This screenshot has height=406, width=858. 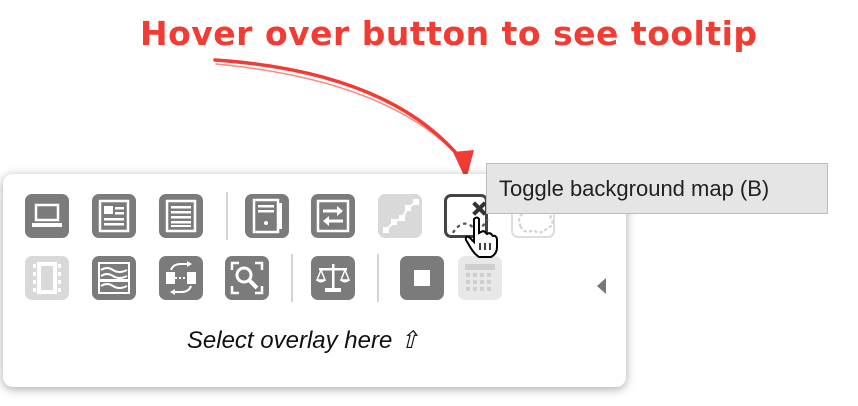 I want to click on cycle-flow-button, so click(x=181, y=278).